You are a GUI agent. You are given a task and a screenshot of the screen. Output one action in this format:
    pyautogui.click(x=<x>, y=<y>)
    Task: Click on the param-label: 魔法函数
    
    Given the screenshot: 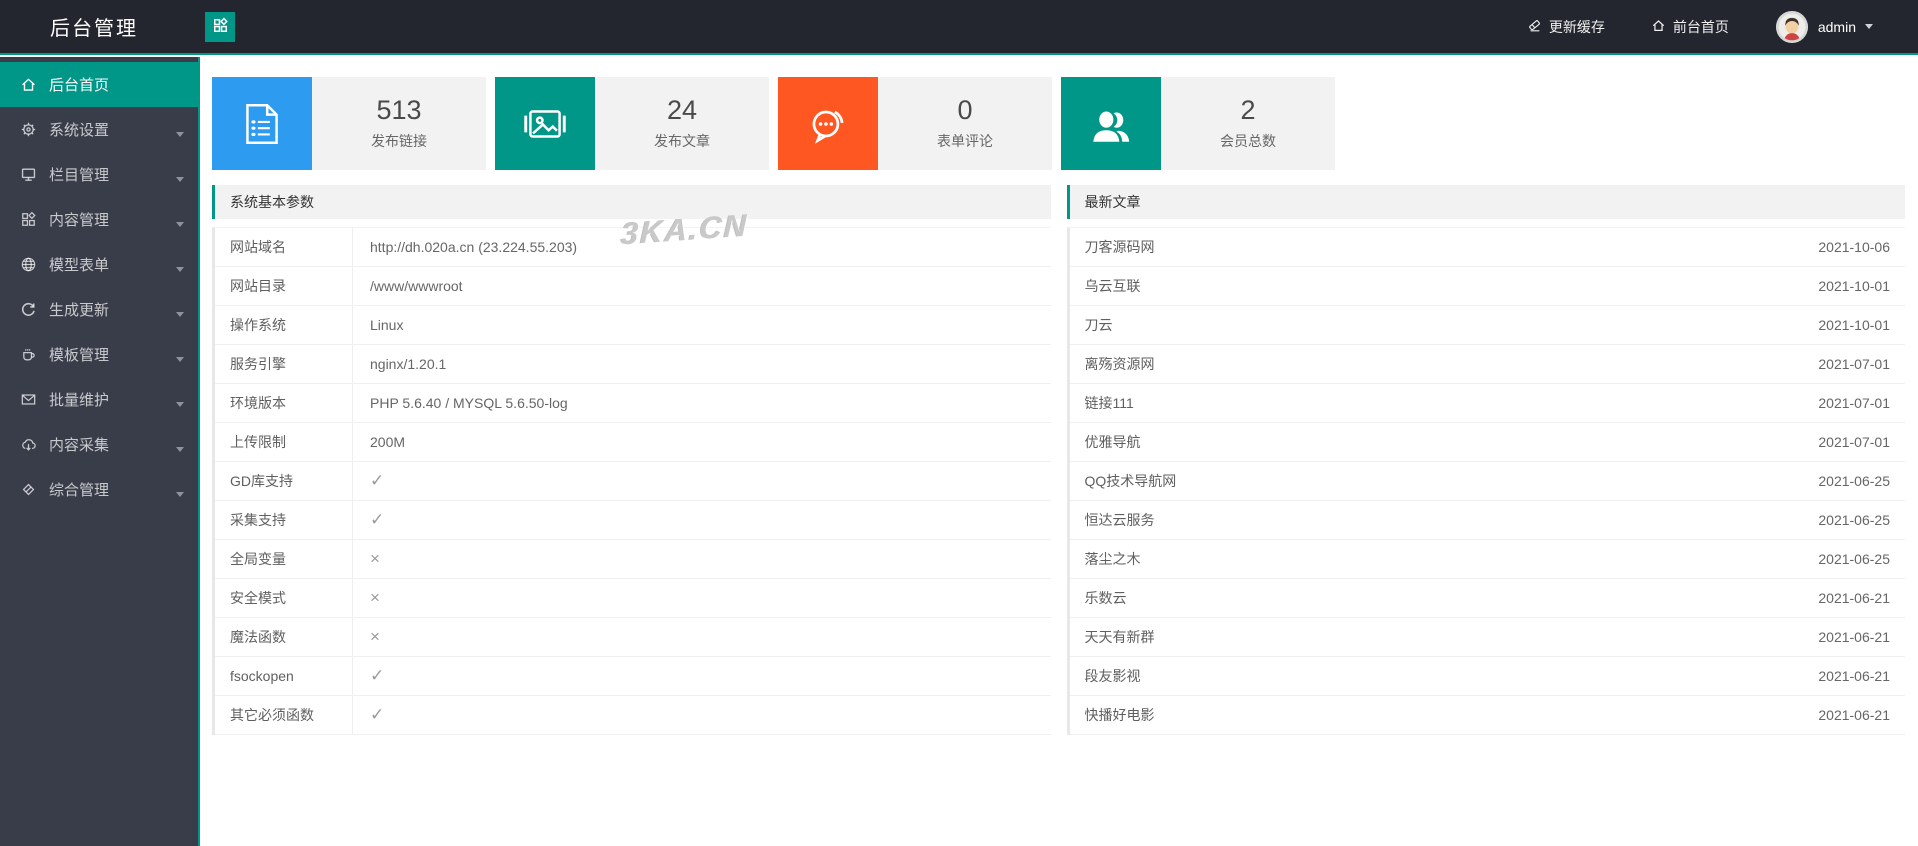 What is the action you would take?
    pyautogui.click(x=284, y=637)
    